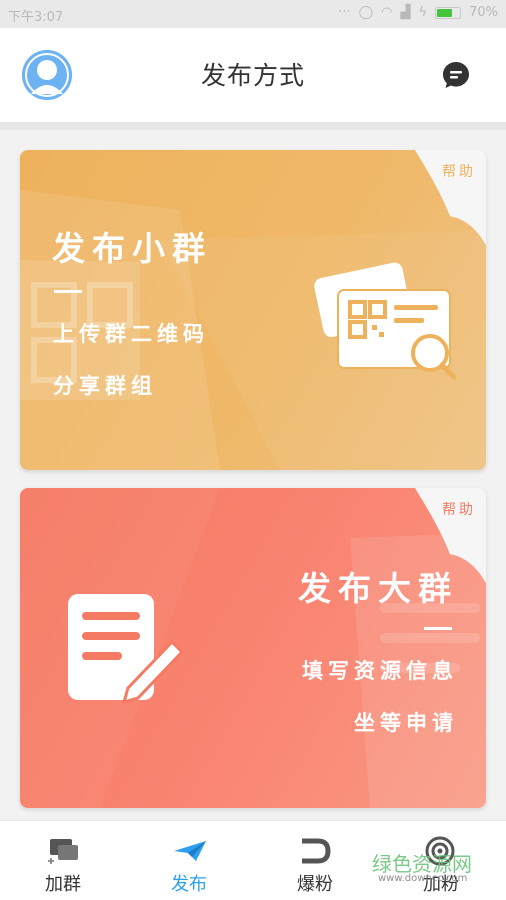 The image size is (506, 900). Describe the element at coordinates (253, 126) in the screenshot. I see `header-divider` at that location.